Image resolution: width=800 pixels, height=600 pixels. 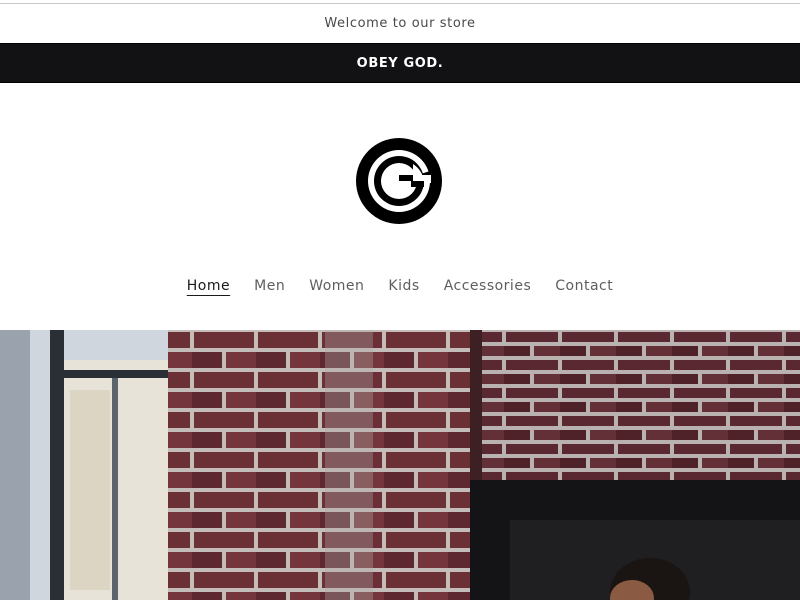 I want to click on g-circle-logo-icon, so click(x=399, y=181).